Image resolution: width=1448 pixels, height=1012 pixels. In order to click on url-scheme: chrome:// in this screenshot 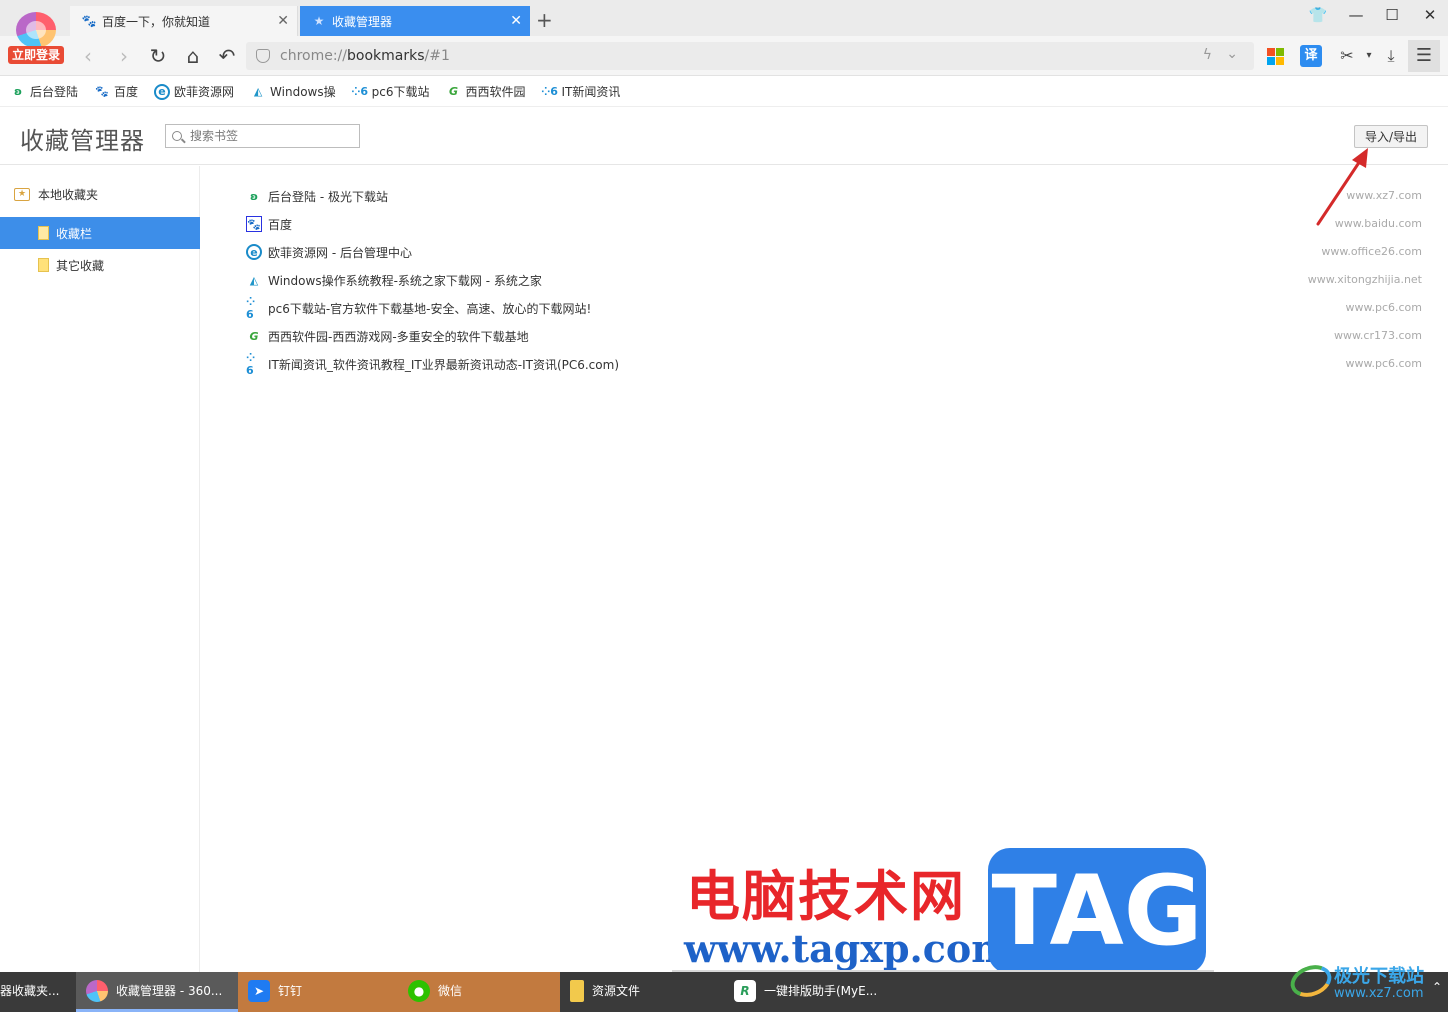, I will do `click(313, 56)`.